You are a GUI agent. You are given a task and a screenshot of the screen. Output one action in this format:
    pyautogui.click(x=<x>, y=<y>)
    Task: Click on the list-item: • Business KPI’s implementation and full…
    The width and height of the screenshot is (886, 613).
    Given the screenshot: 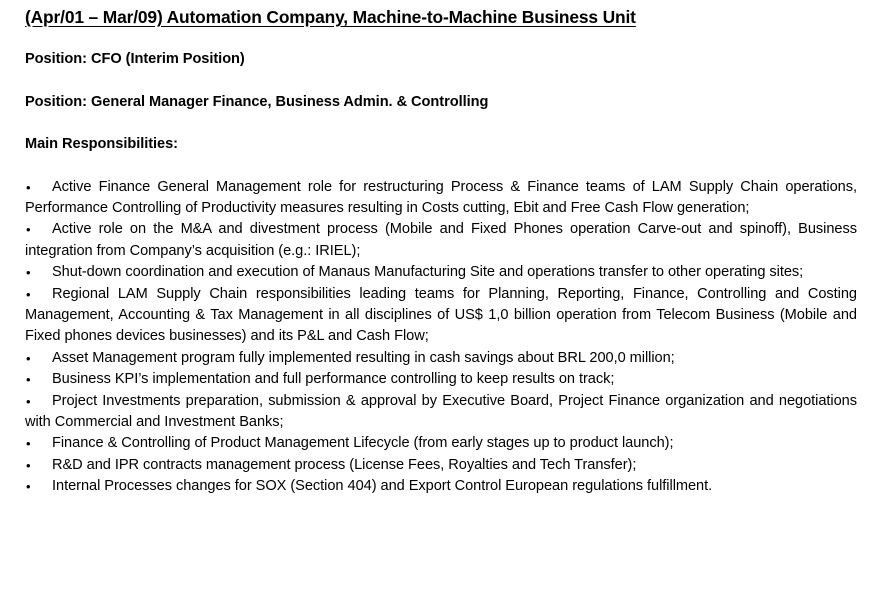 What is the action you would take?
    pyautogui.click(x=441, y=379)
    